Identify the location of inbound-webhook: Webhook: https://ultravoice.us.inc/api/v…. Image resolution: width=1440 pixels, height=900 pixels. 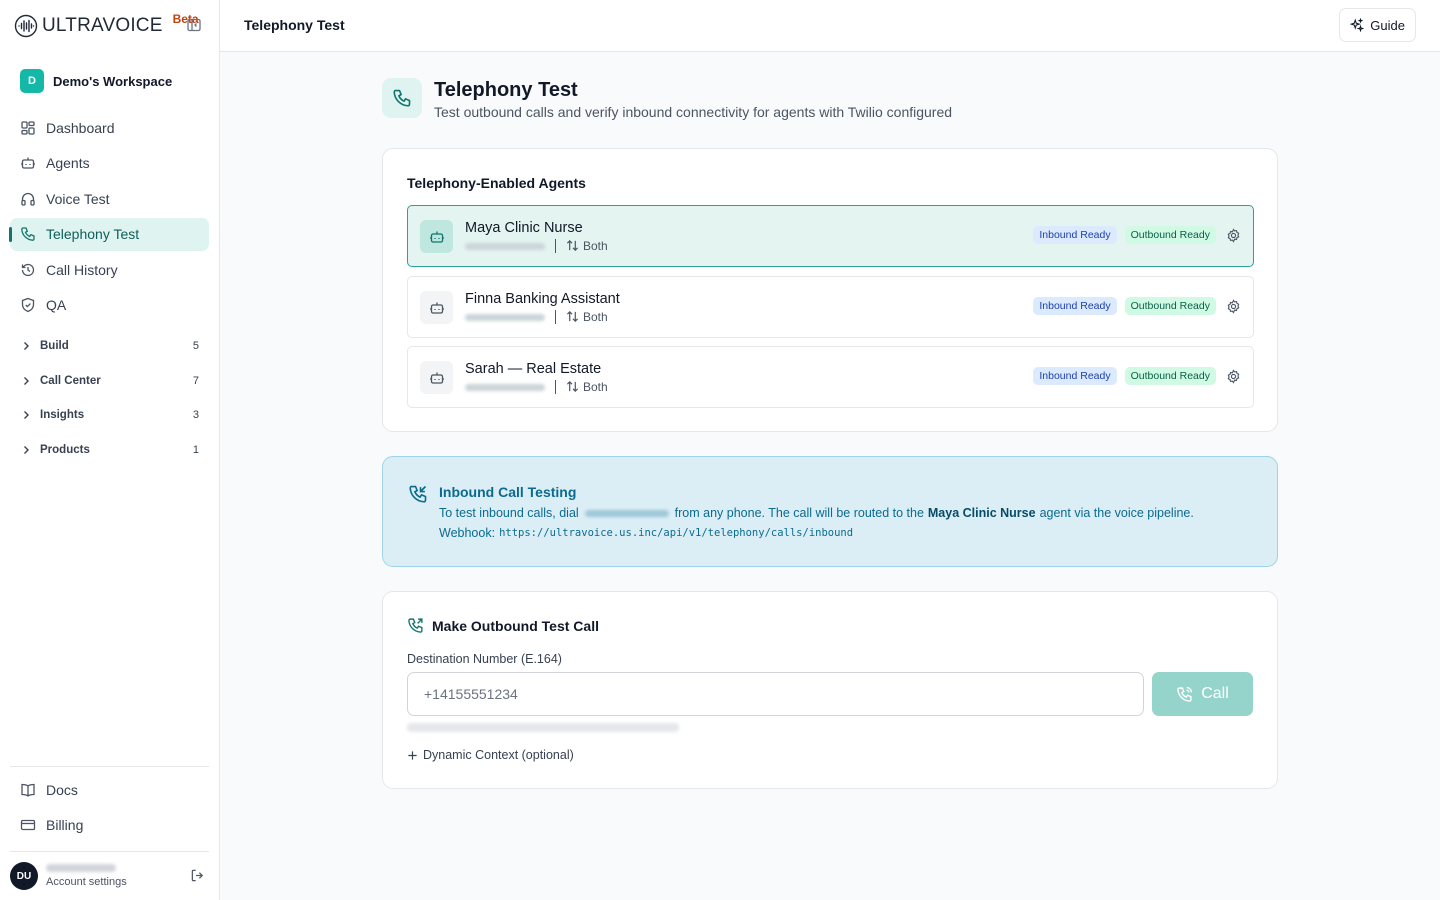
(646, 533).